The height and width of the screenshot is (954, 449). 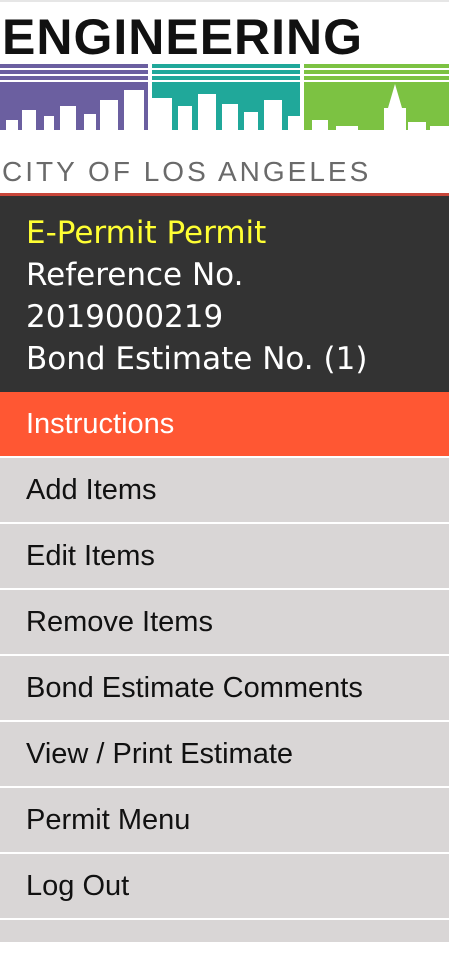 I want to click on reference-label: Reference No., so click(x=135, y=275).